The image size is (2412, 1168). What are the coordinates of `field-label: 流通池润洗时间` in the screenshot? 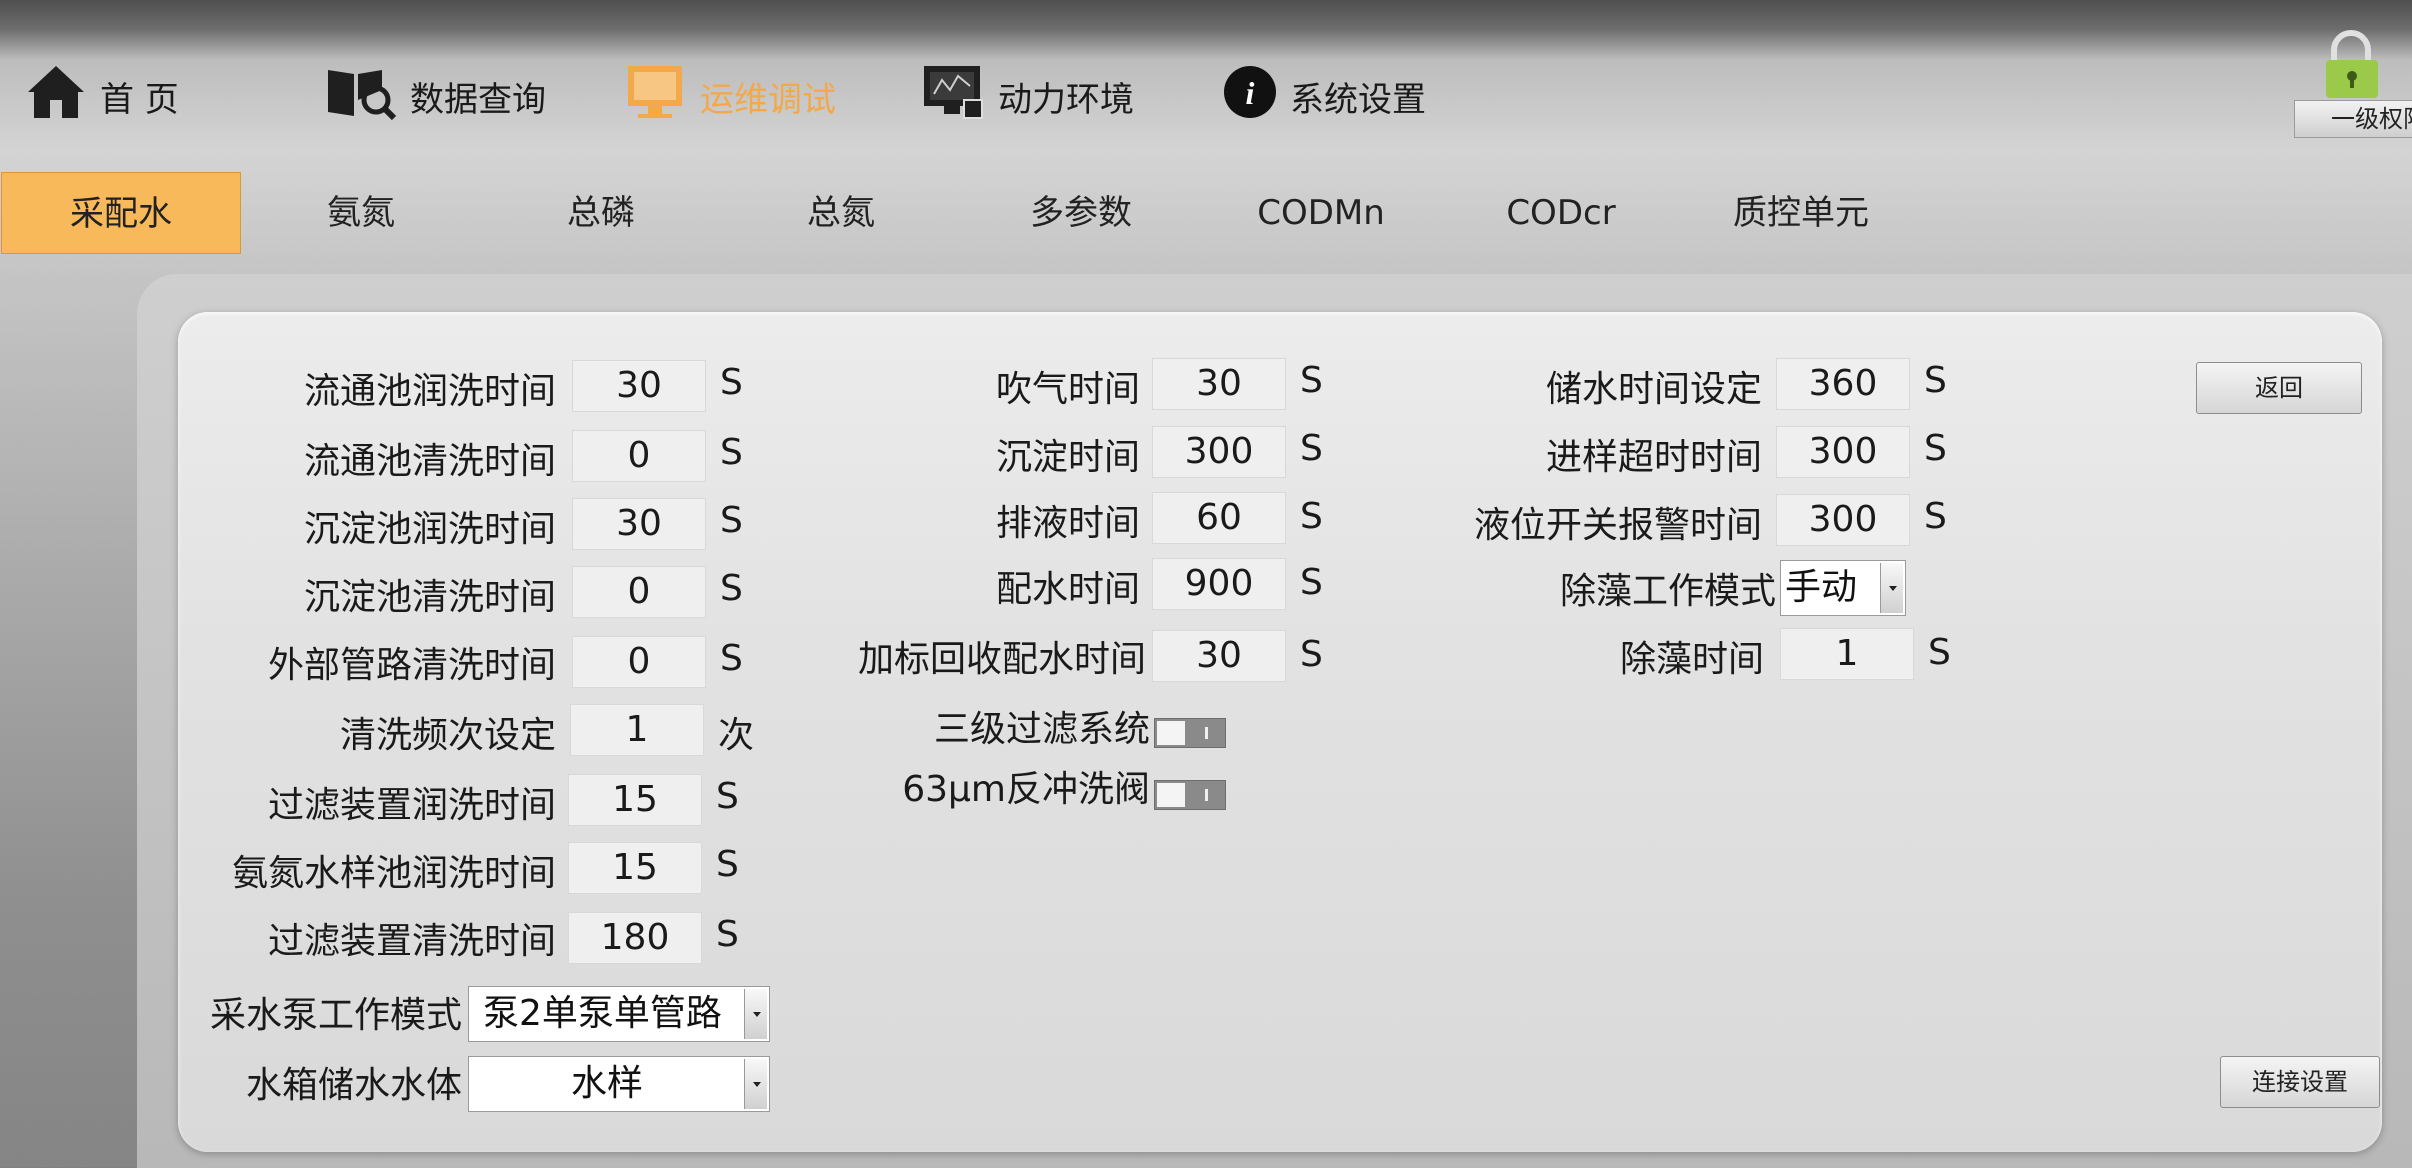 It's located at (429, 391).